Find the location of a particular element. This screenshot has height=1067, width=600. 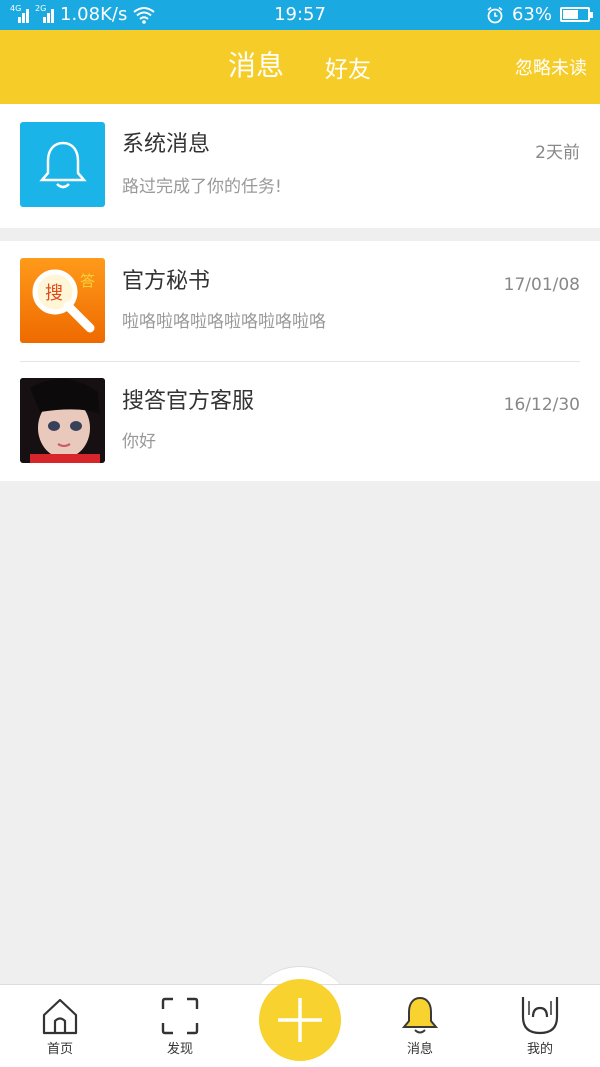

search-logo-icon: 搜 答 is located at coordinates (63, 301).